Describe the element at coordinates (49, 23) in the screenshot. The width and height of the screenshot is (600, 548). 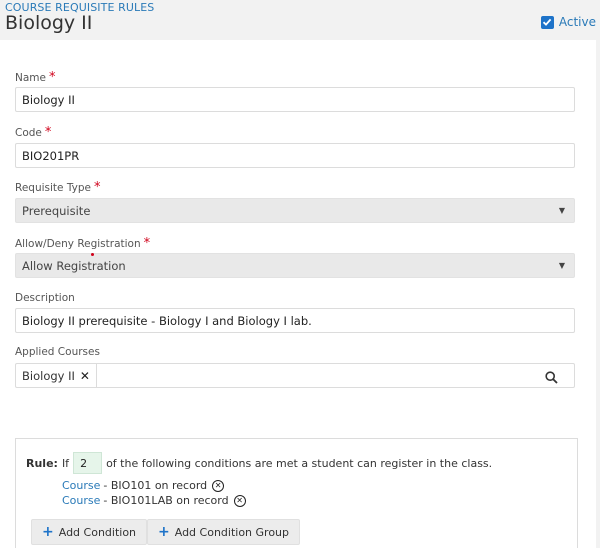
I see `page-title: Biology II` at that location.